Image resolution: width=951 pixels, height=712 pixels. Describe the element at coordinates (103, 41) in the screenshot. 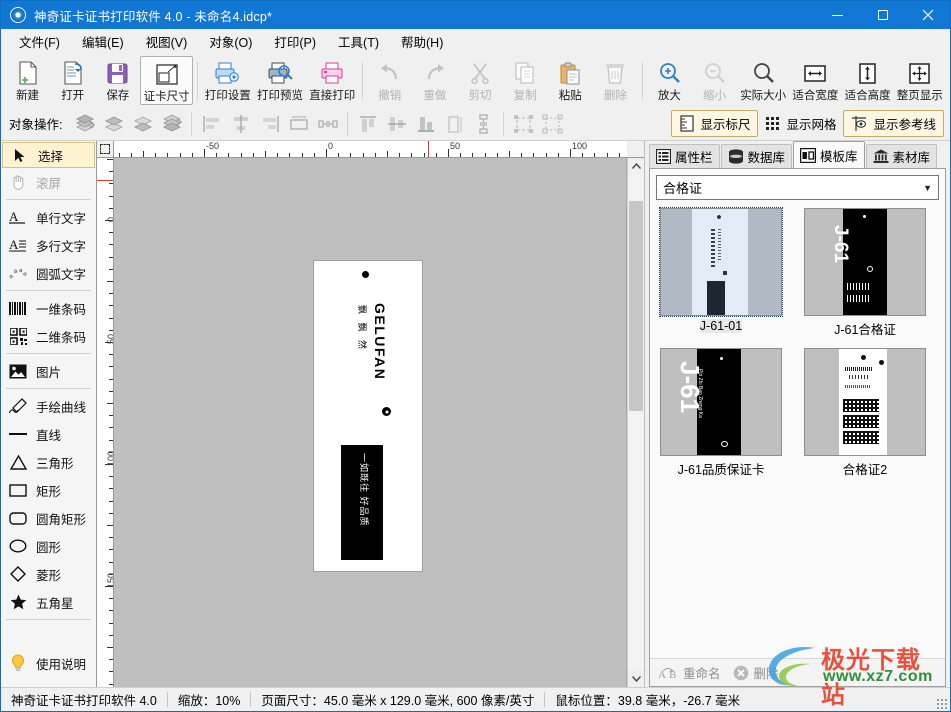

I see `menu-edit: 编辑(E)` at that location.